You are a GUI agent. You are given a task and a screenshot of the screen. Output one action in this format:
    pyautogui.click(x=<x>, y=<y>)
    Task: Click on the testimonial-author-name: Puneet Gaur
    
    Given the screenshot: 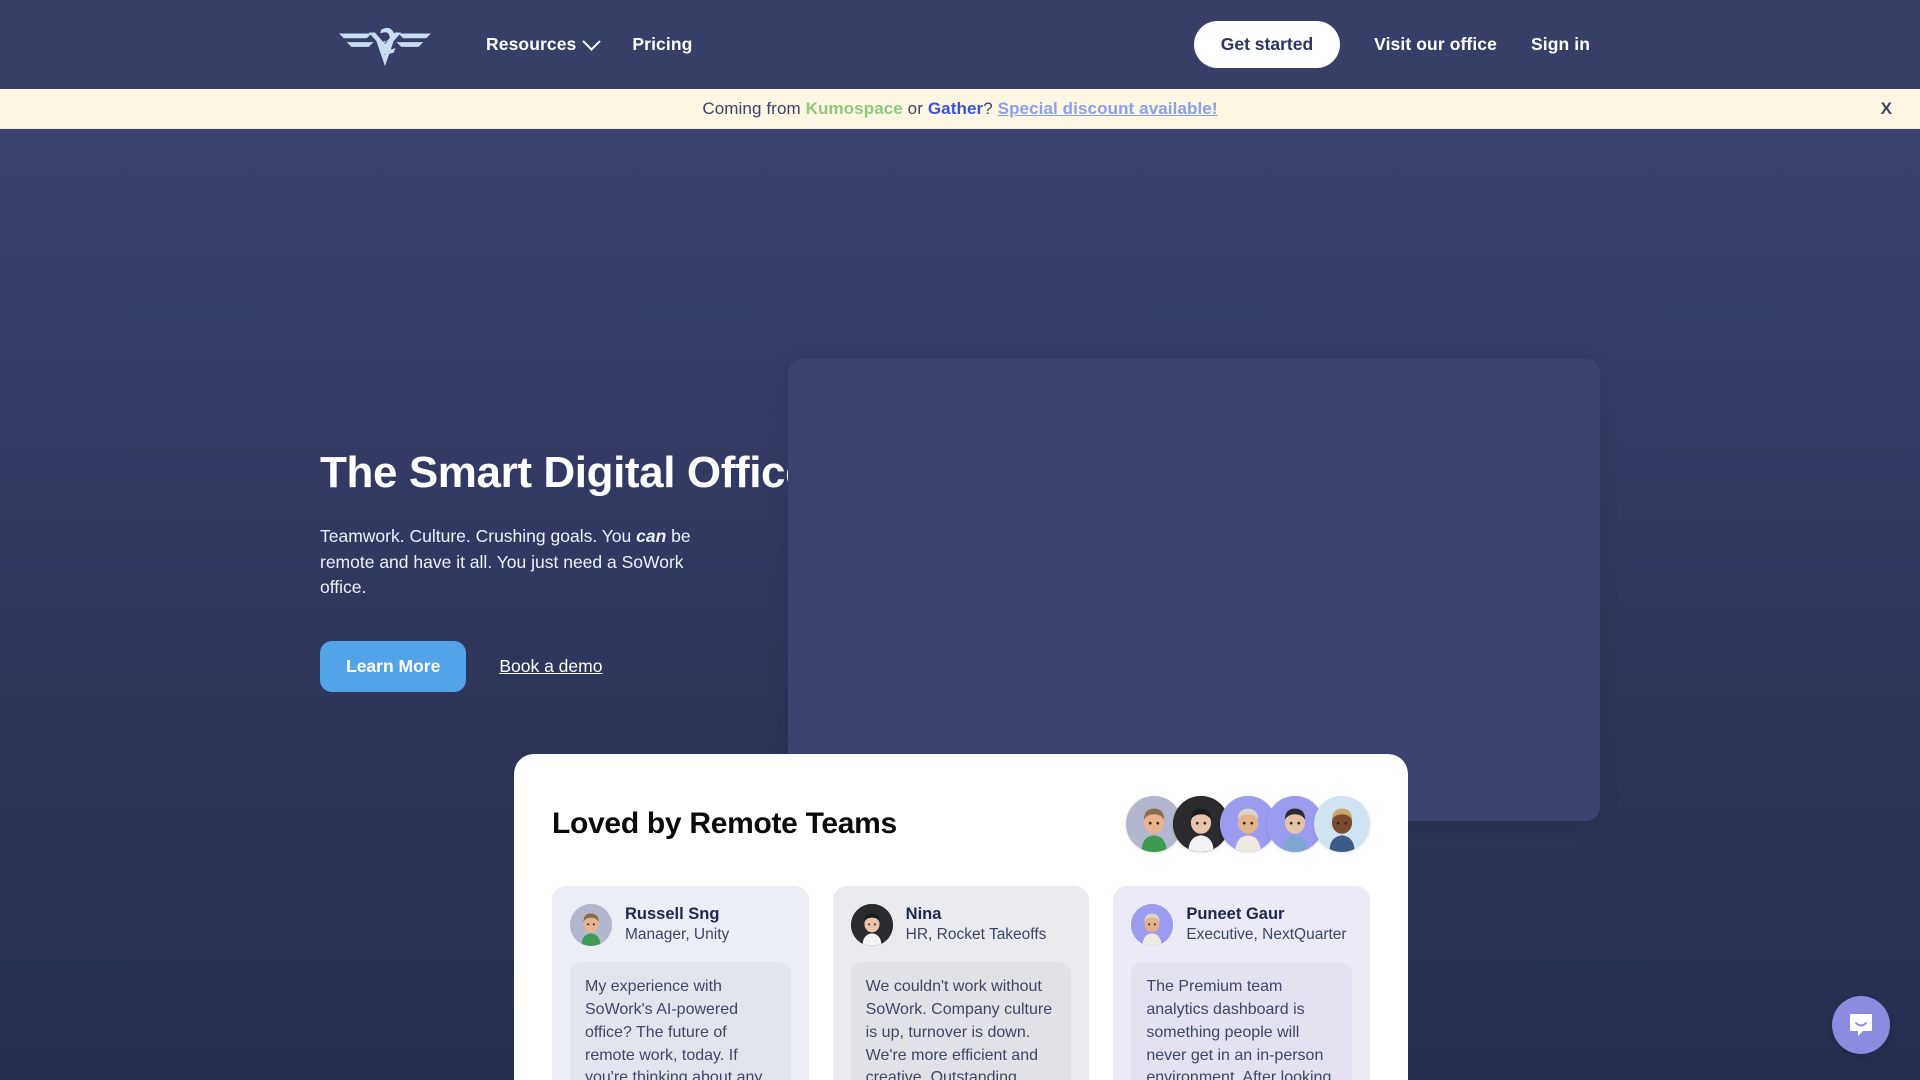 What is the action you would take?
    pyautogui.click(x=1235, y=914)
    